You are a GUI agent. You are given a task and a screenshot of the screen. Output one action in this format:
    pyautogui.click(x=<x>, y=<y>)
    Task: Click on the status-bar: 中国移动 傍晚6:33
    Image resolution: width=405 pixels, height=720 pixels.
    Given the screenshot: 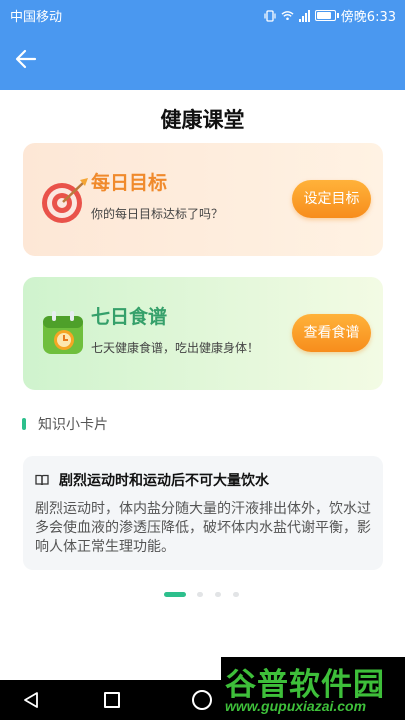 What is the action you would take?
    pyautogui.click(x=202, y=14)
    